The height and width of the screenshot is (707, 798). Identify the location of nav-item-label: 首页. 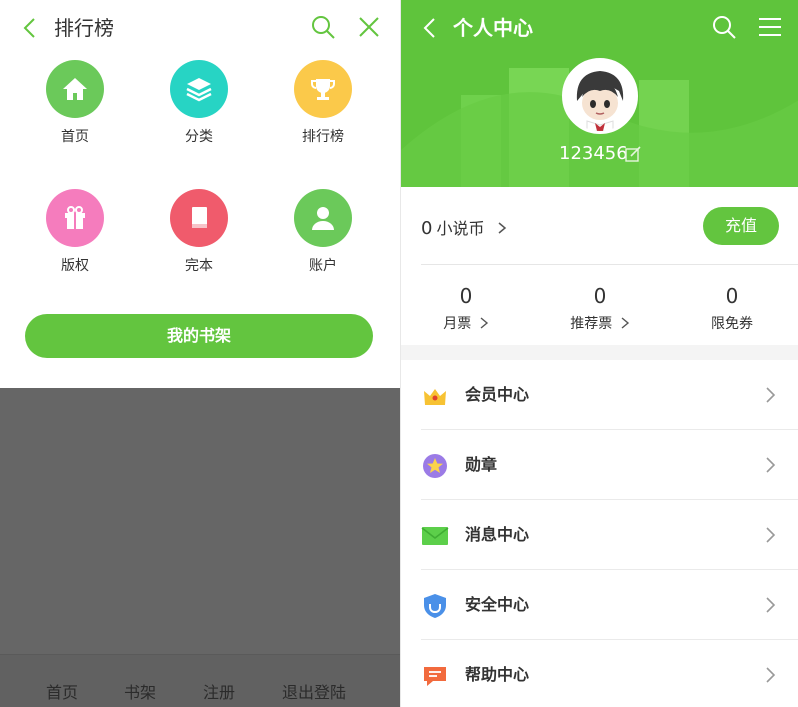
(75, 137).